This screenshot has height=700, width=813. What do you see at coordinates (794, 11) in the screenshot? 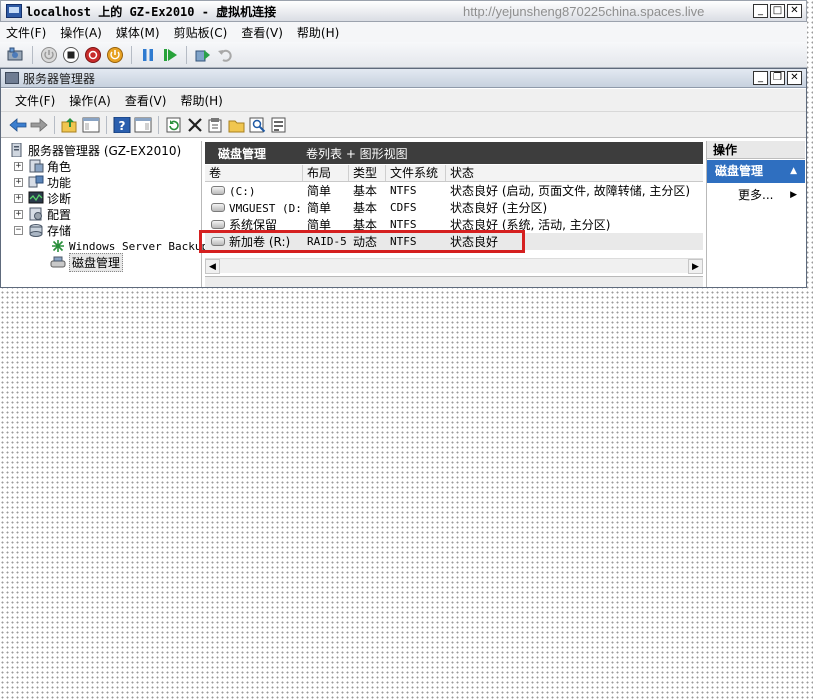
I see `vm-close-button: ✕` at bounding box center [794, 11].